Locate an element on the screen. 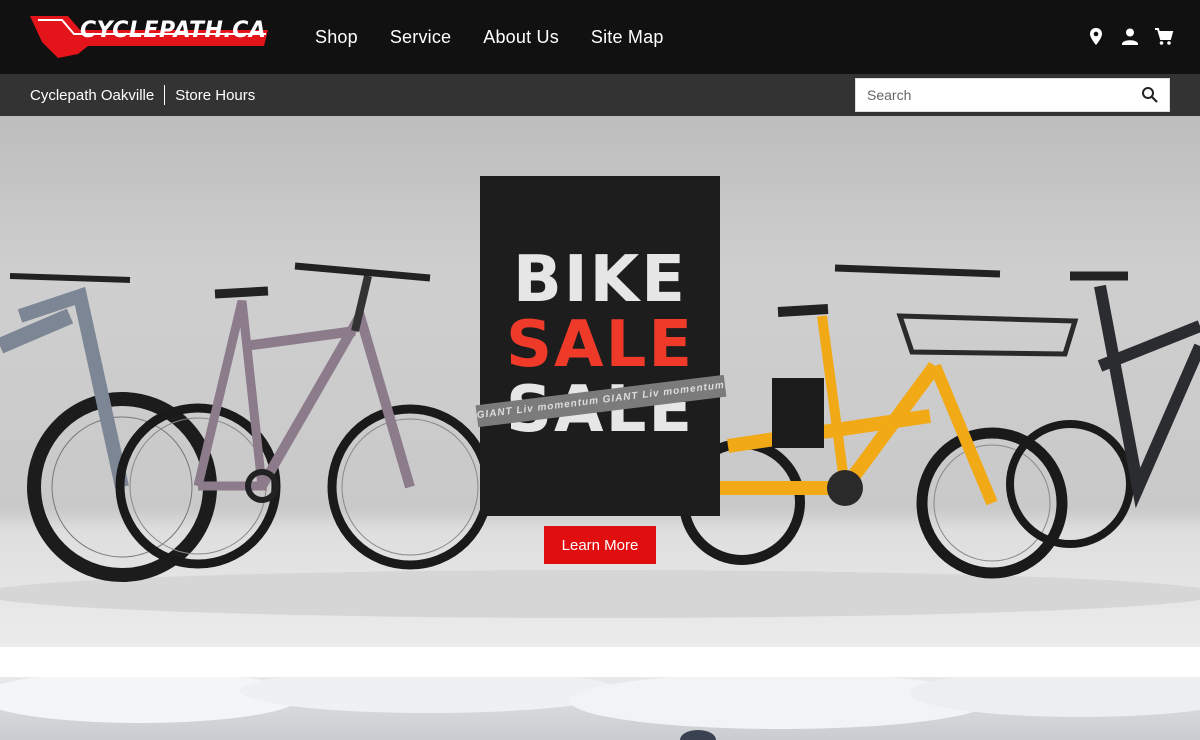 Image resolution: width=1200 pixels, height=740 pixels. account-icon is located at coordinates (1130, 37).